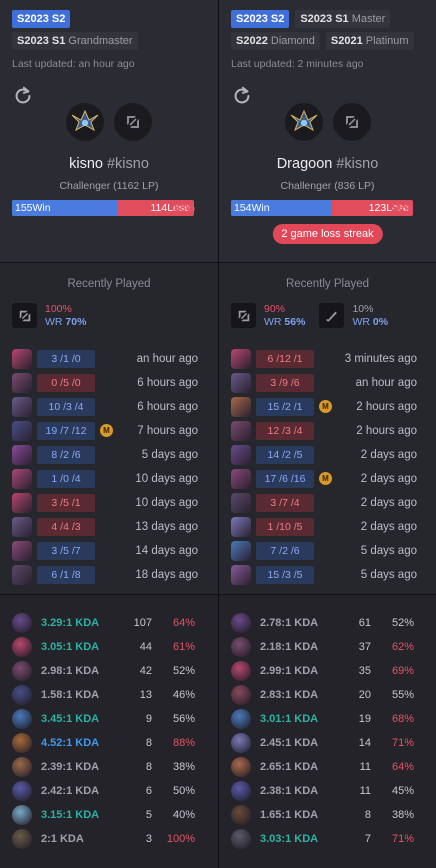  What do you see at coordinates (331, 407) in the screenshot?
I see `match-row: 15 /2 /1 M 2 hours ago` at bounding box center [331, 407].